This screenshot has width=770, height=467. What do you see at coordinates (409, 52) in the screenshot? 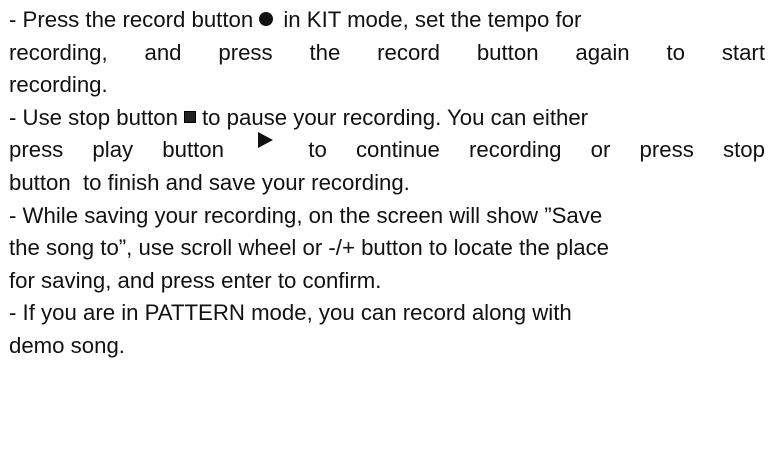
I see `word: record` at bounding box center [409, 52].